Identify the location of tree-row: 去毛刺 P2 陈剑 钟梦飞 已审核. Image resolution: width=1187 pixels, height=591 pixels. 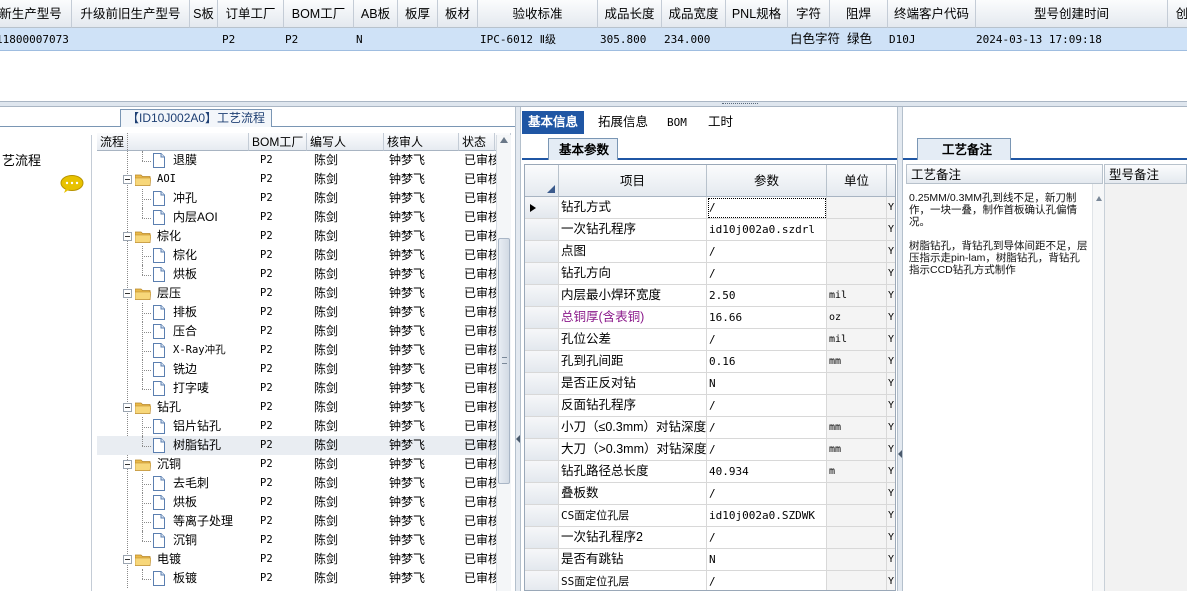
(298, 483).